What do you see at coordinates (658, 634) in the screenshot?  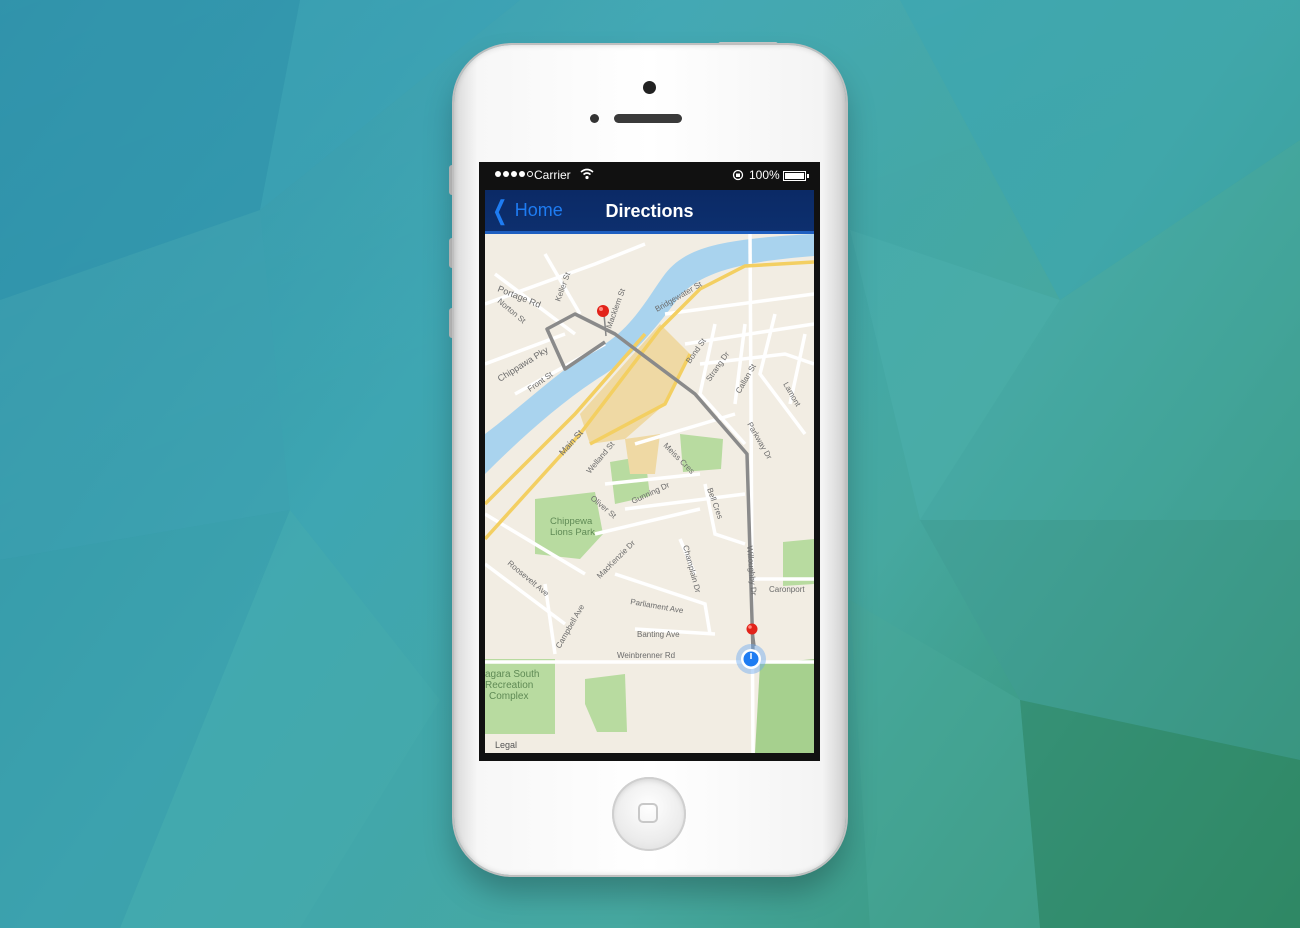 I see `map-label-banting: Banting Ave` at bounding box center [658, 634].